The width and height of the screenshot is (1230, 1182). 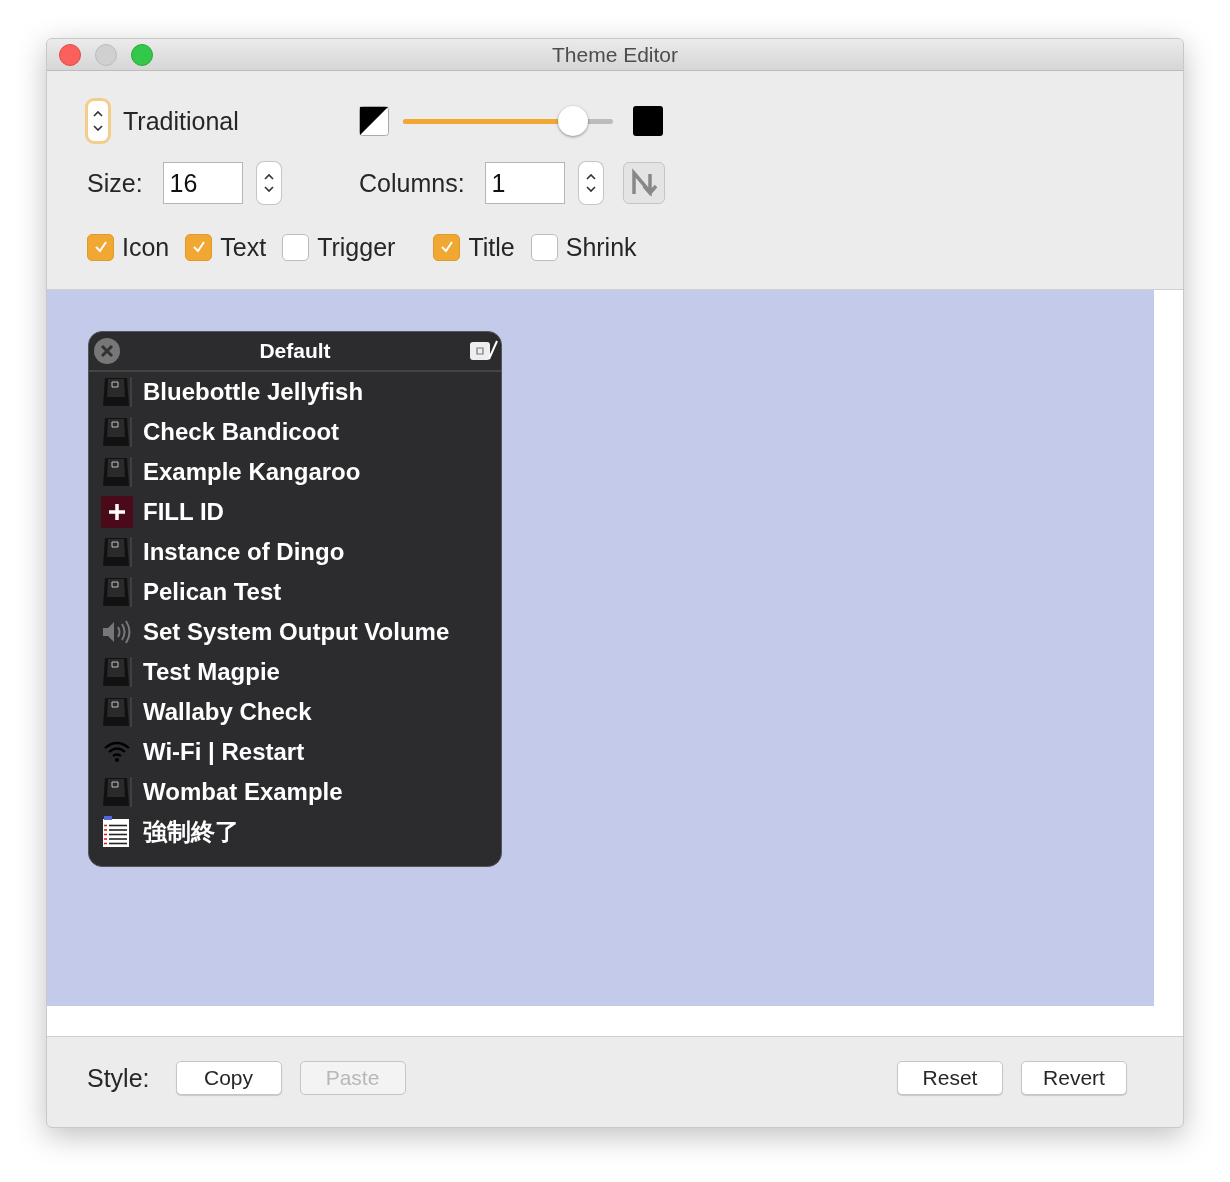 I want to click on size-field: 16, so click(x=202, y=183).